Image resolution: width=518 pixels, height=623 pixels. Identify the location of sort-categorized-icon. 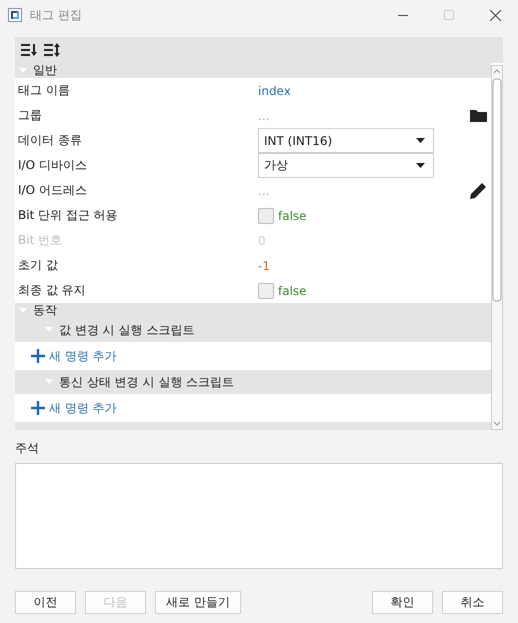
(29, 50).